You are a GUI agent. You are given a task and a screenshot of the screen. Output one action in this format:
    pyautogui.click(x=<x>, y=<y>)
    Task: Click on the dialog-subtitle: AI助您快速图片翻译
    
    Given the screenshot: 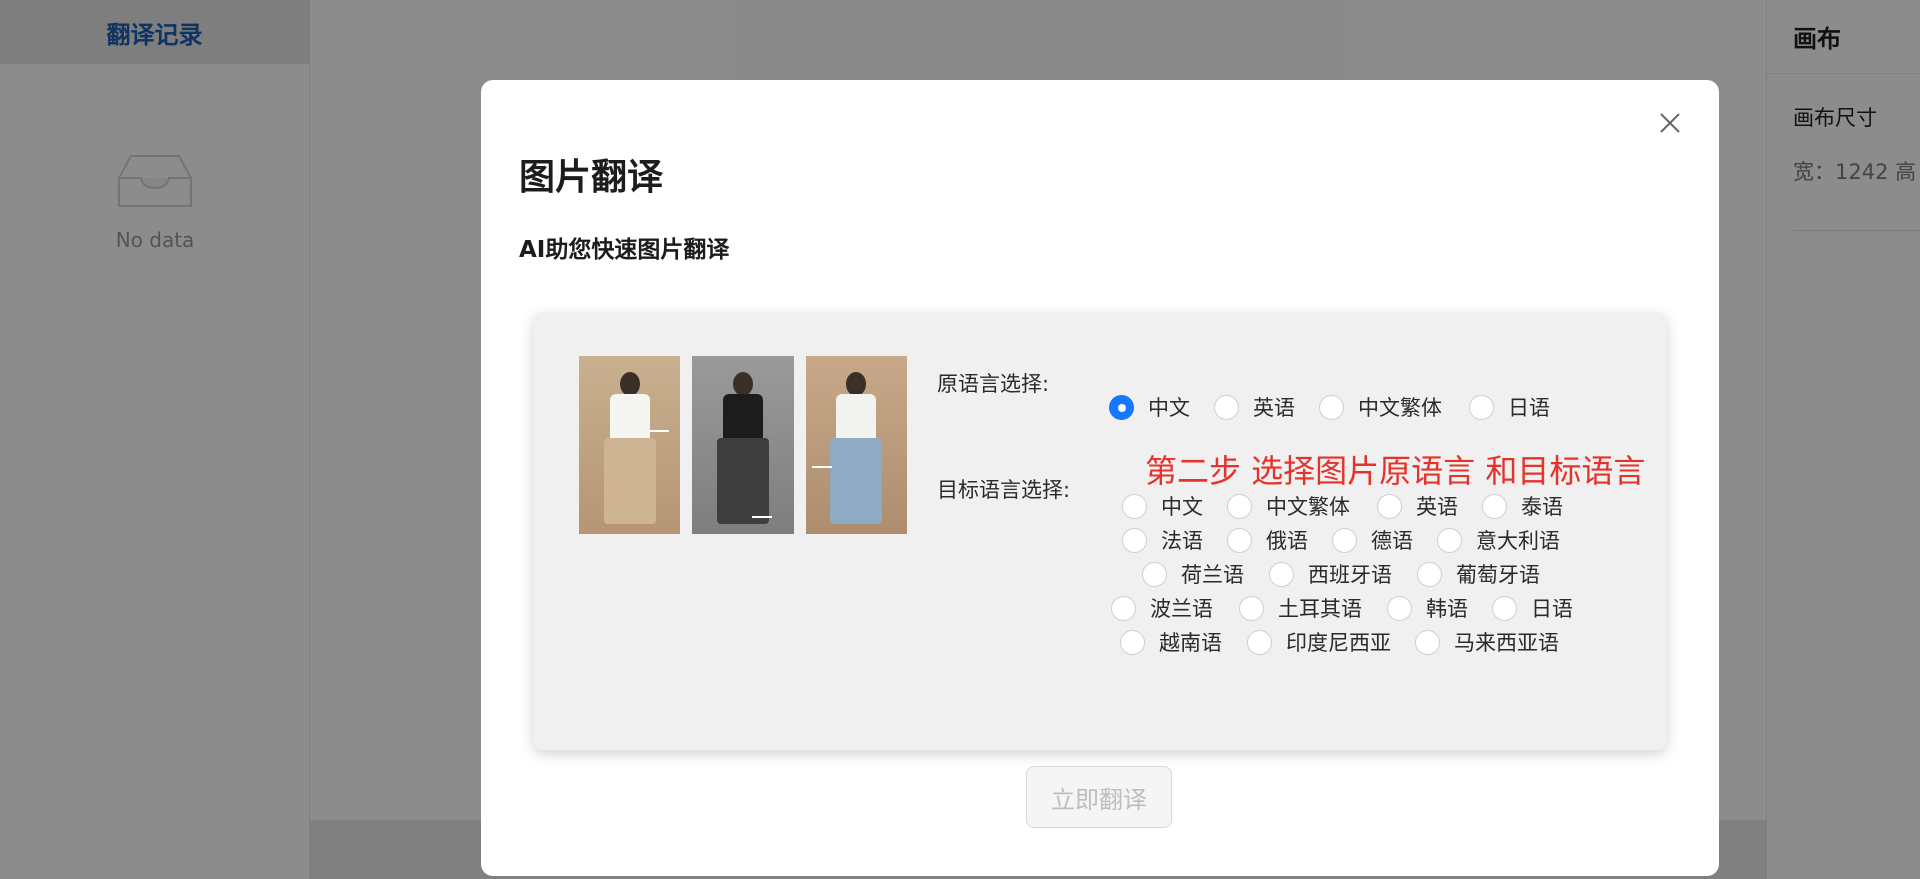 What is the action you would take?
    pyautogui.click(x=624, y=250)
    